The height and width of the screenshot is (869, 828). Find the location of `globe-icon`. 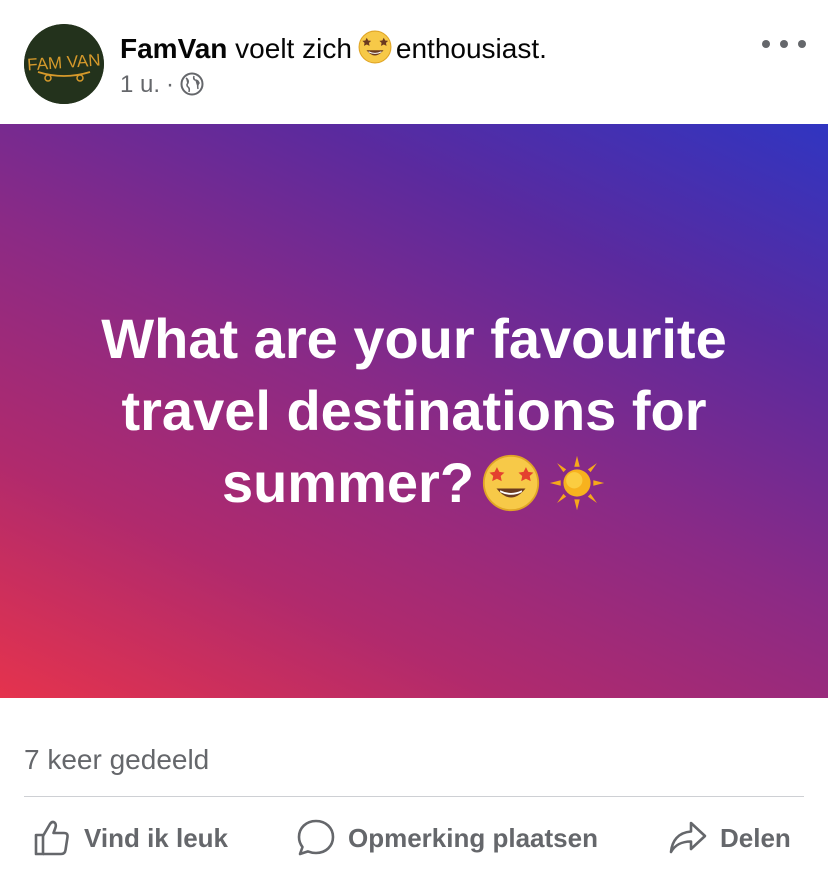

globe-icon is located at coordinates (192, 84).